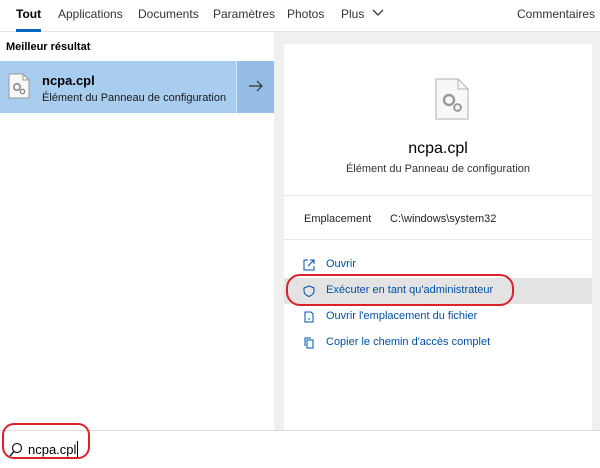  What do you see at coordinates (309, 265) in the screenshot?
I see `open-icon` at bounding box center [309, 265].